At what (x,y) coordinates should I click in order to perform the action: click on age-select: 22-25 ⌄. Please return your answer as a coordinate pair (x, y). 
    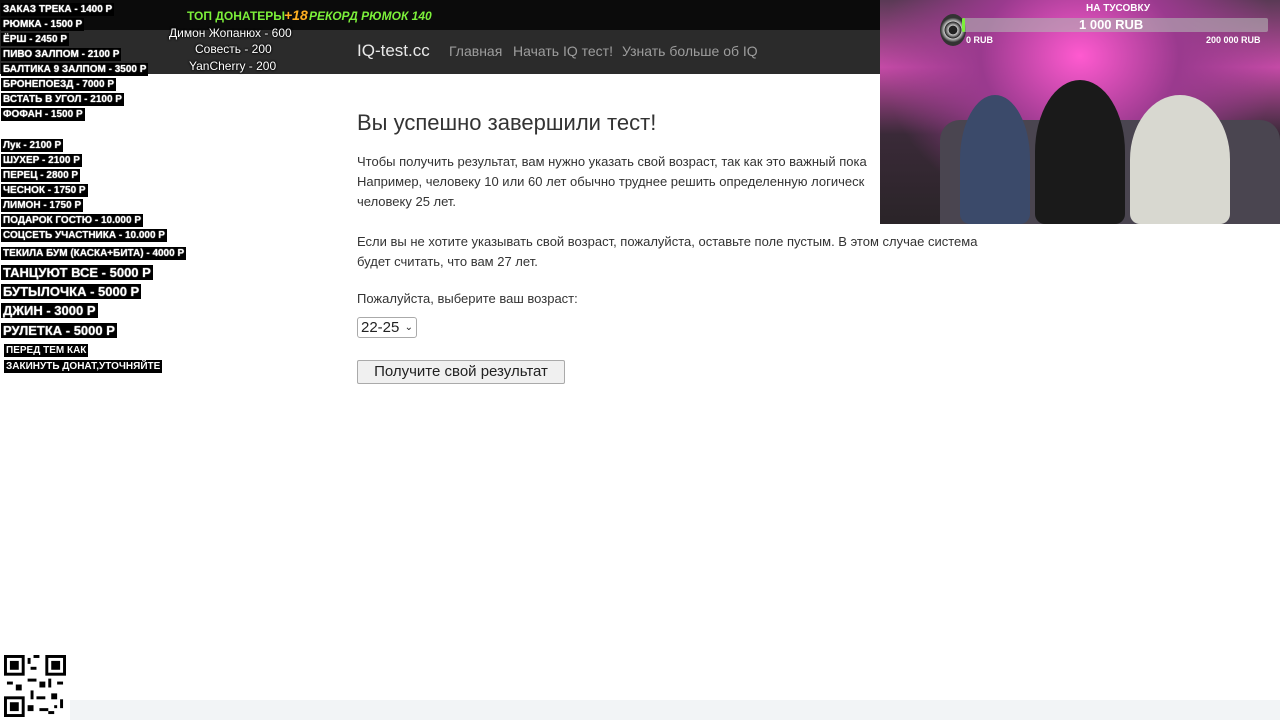
    Looking at the image, I should click on (387, 327).